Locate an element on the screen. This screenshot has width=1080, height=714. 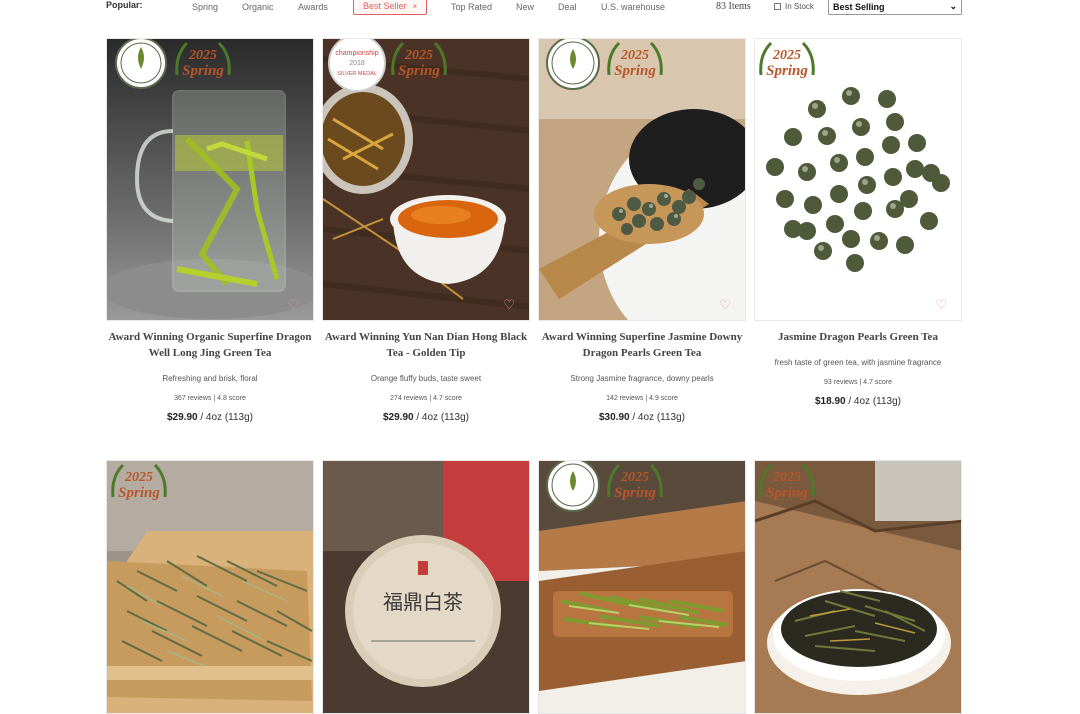
filter-chip-best-seller: Best Seller × is located at coordinates (390, 7).